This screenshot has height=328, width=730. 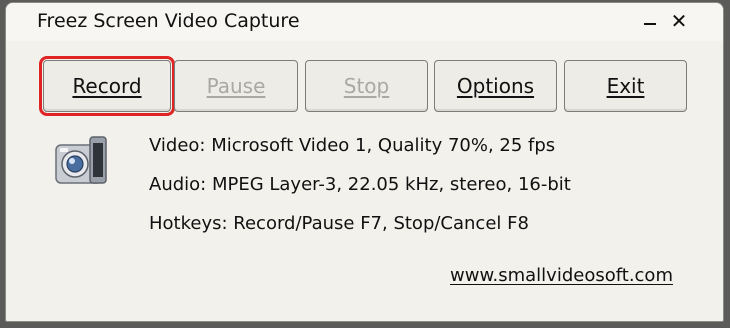 I want to click on close-icon: ✕, so click(x=679, y=21).